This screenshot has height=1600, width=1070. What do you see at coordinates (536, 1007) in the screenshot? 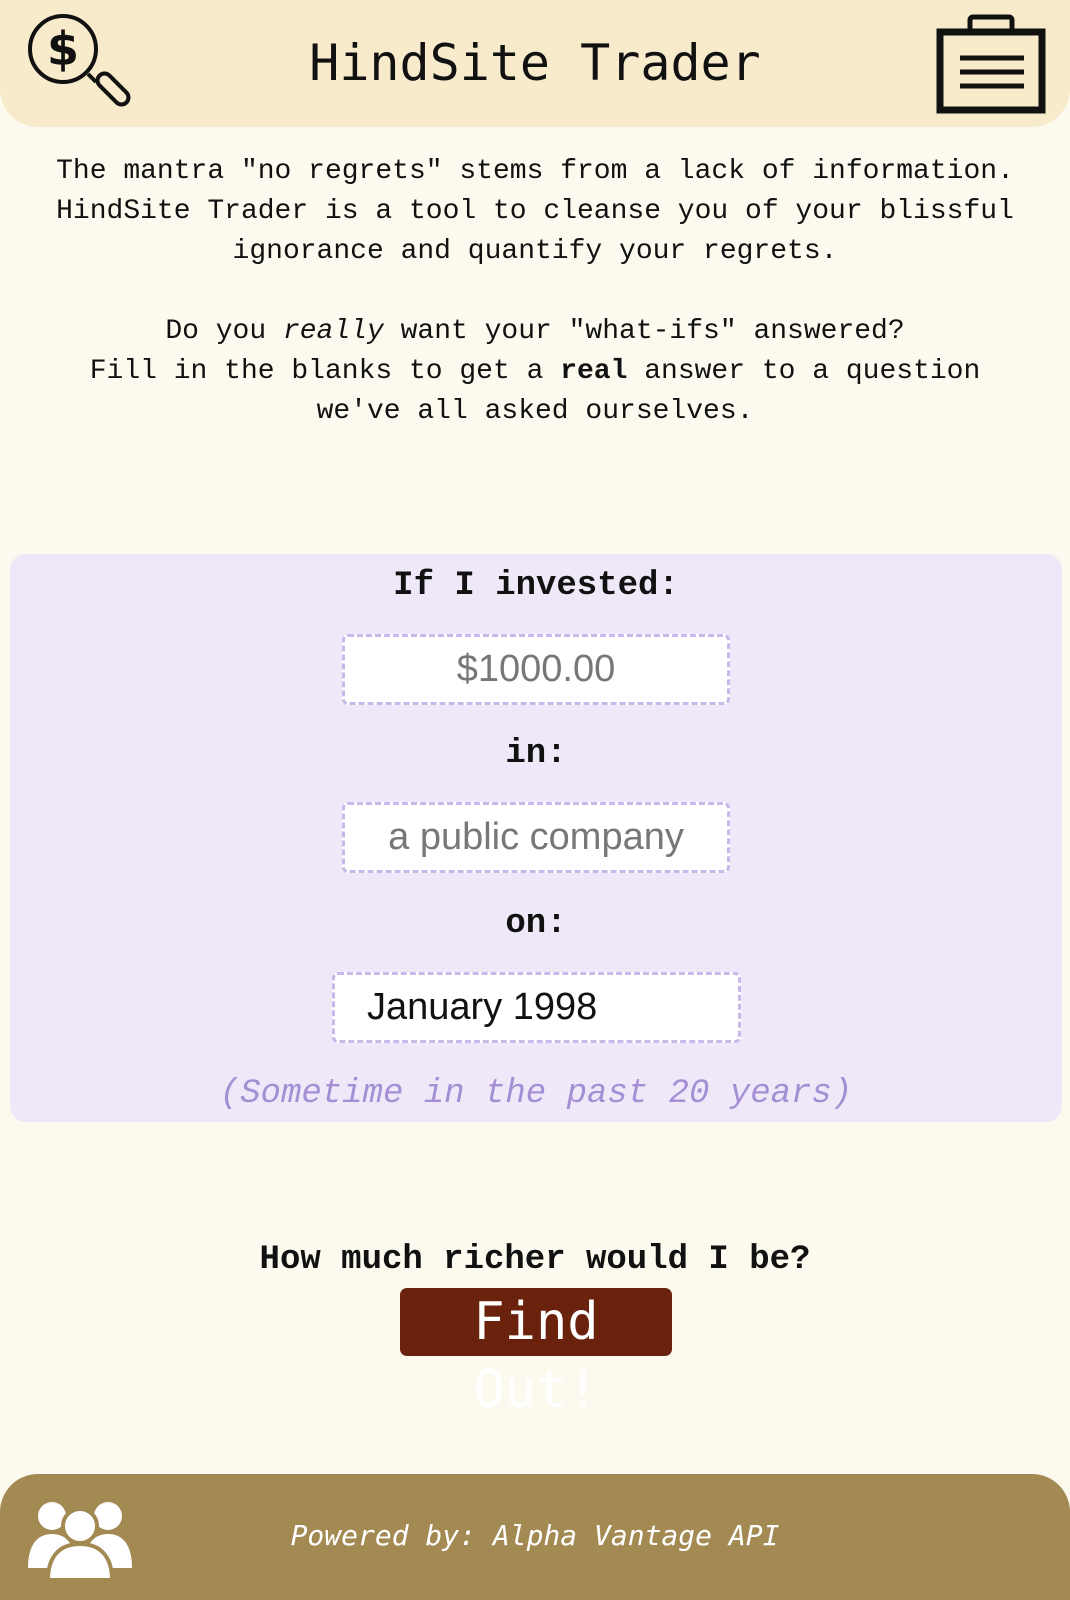
I see `date-input` at bounding box center [536, 1007].